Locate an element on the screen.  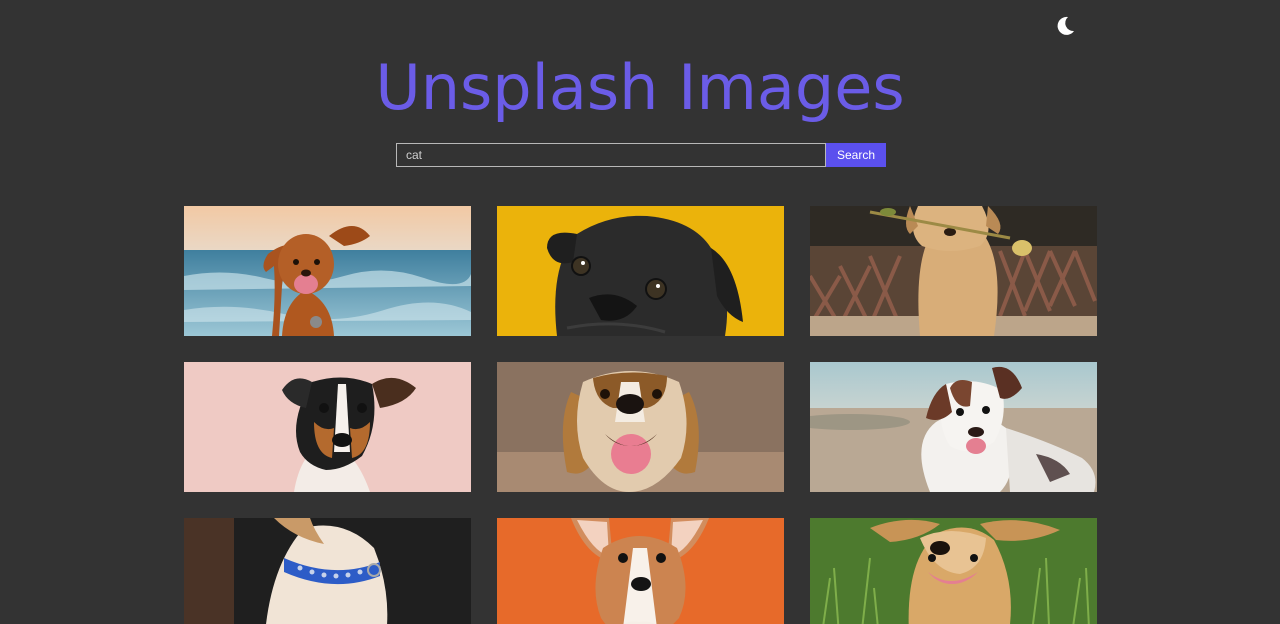
search-button: Search is located at coordinates (856, 155).